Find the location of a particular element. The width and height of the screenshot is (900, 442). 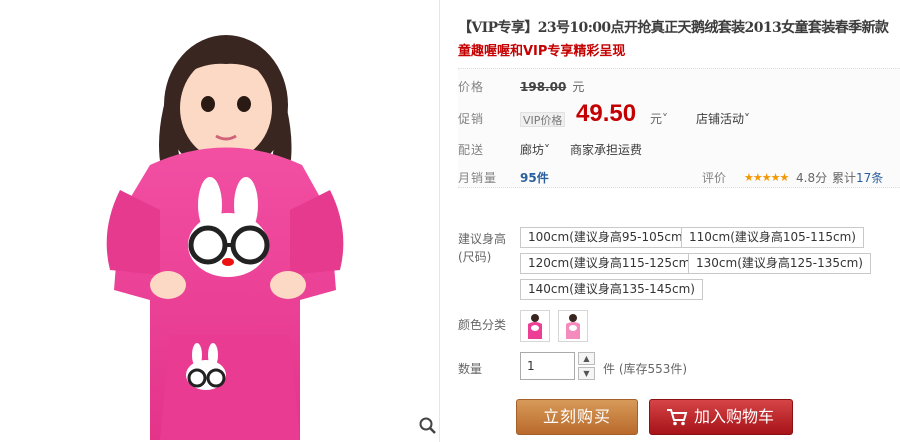

quantity-decrease-button: ▼ is located at coordinates (586, 373).